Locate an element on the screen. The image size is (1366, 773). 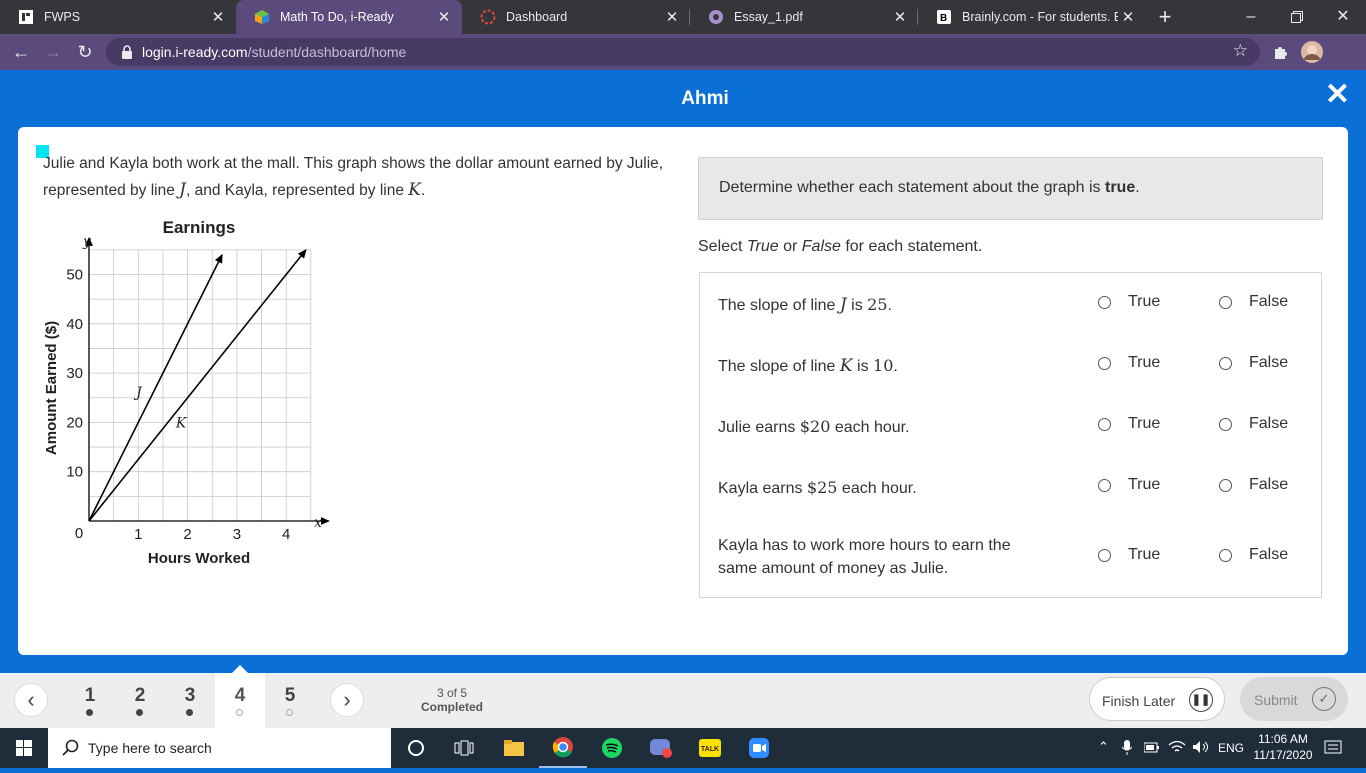
statement-4-true-option: True is located at coordinates (1129, 485).